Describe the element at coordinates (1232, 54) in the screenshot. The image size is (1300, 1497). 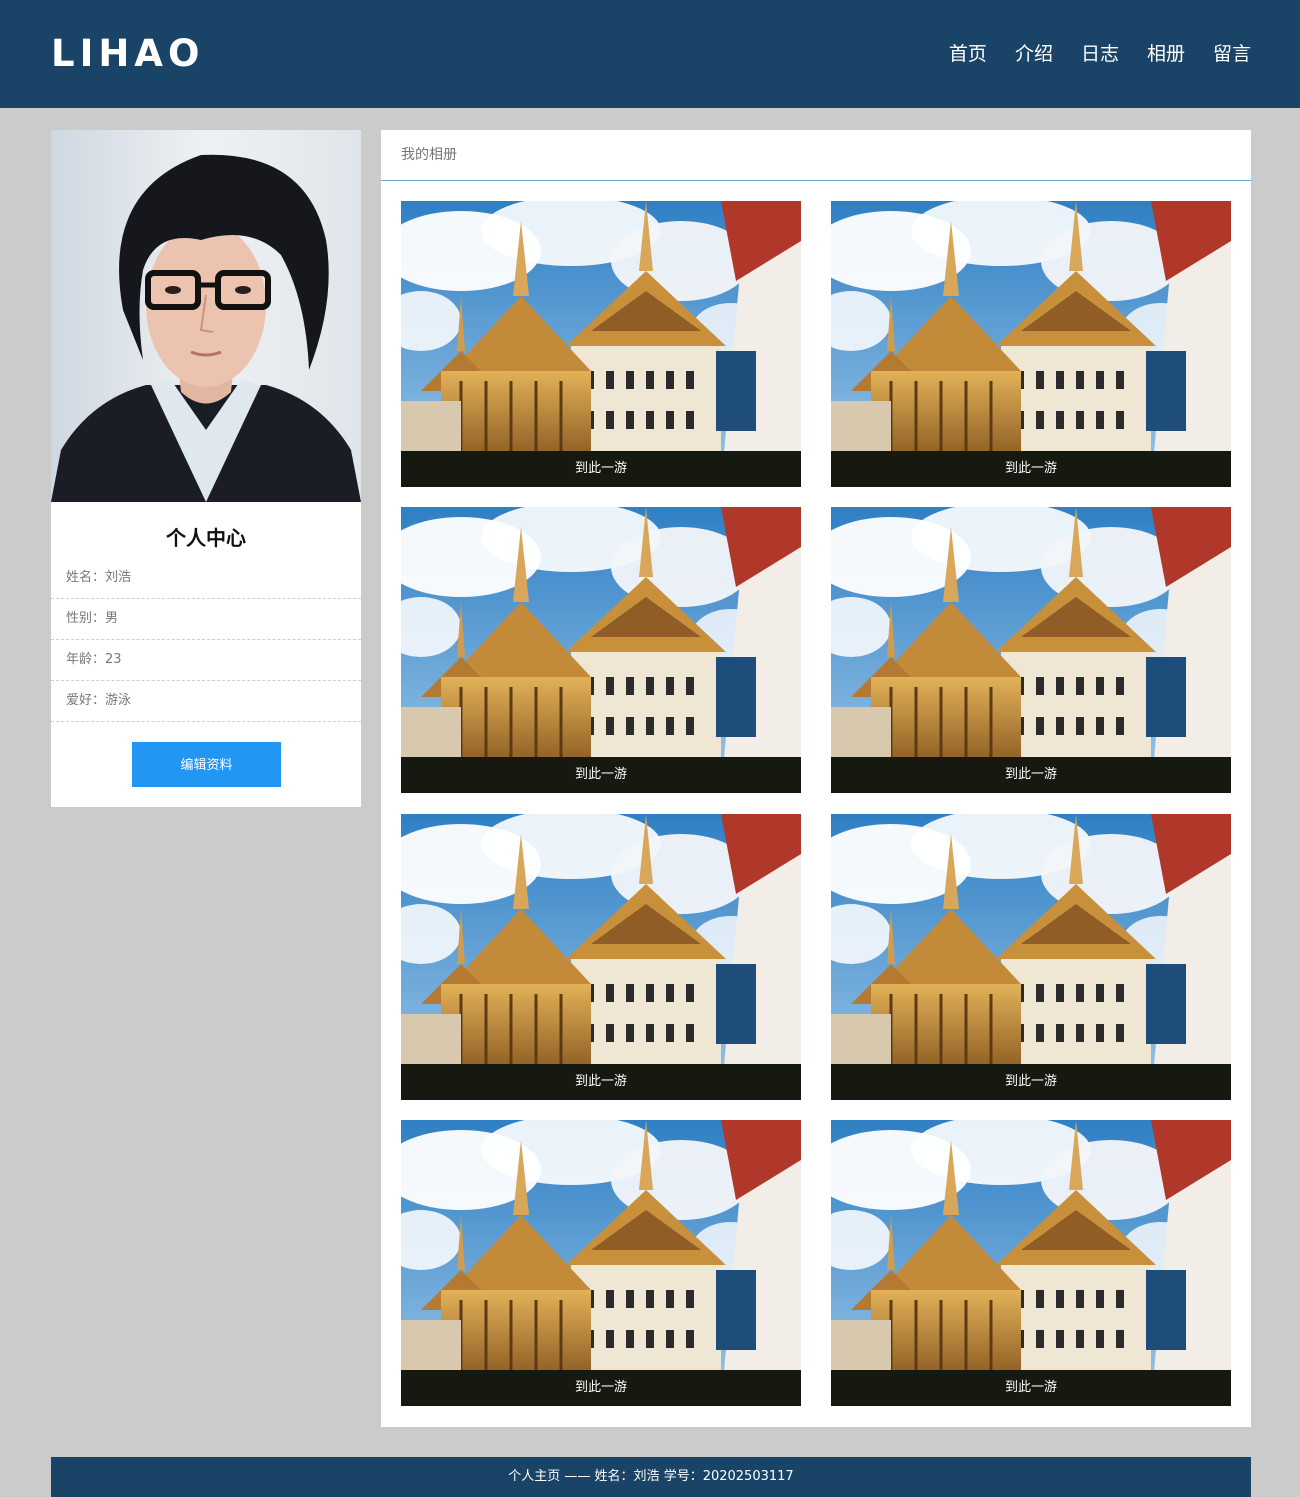
I see `nav-item-message: 留言` at that location.